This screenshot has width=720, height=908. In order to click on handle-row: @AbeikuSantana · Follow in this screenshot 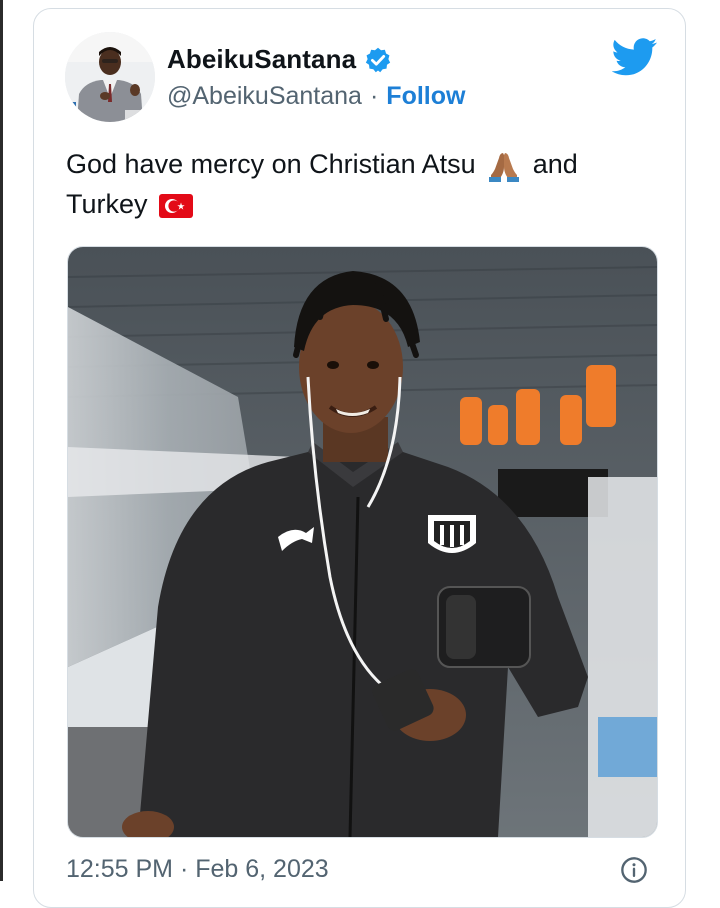, I will do `click(316, 96)`.